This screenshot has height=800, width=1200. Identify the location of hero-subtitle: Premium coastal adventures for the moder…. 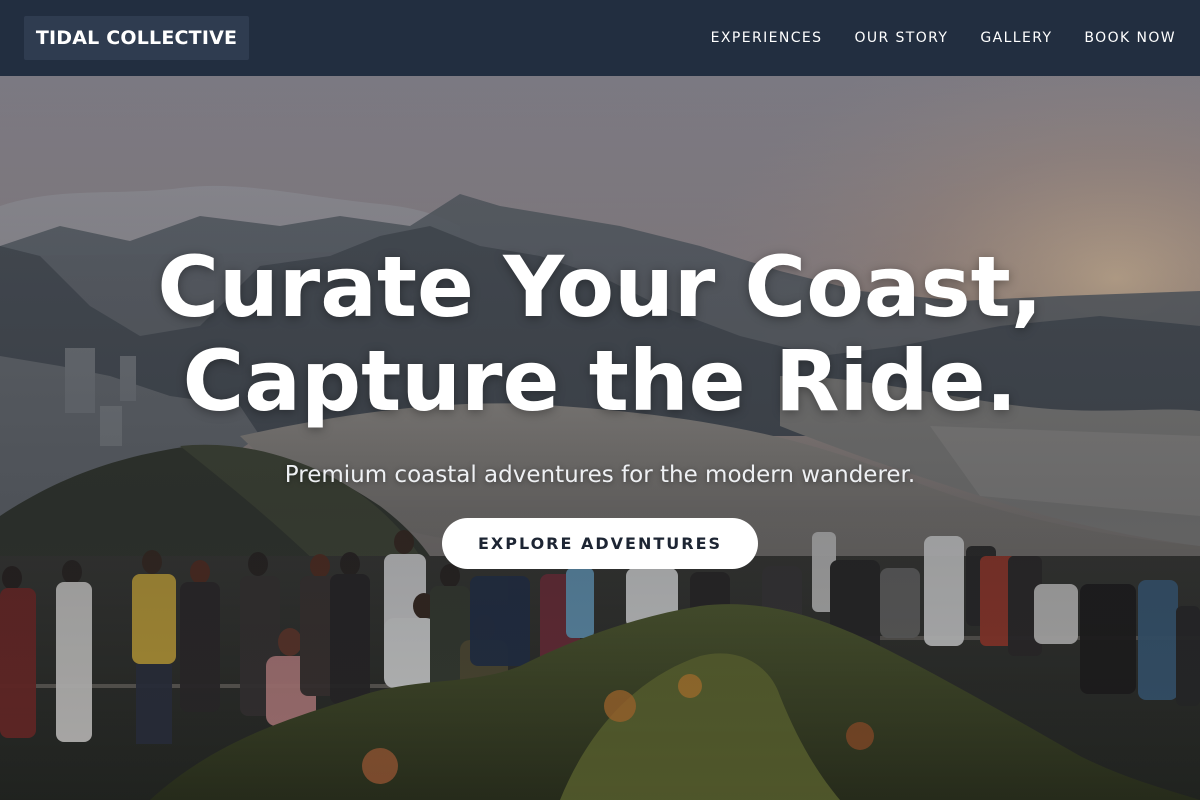
(600, 475).